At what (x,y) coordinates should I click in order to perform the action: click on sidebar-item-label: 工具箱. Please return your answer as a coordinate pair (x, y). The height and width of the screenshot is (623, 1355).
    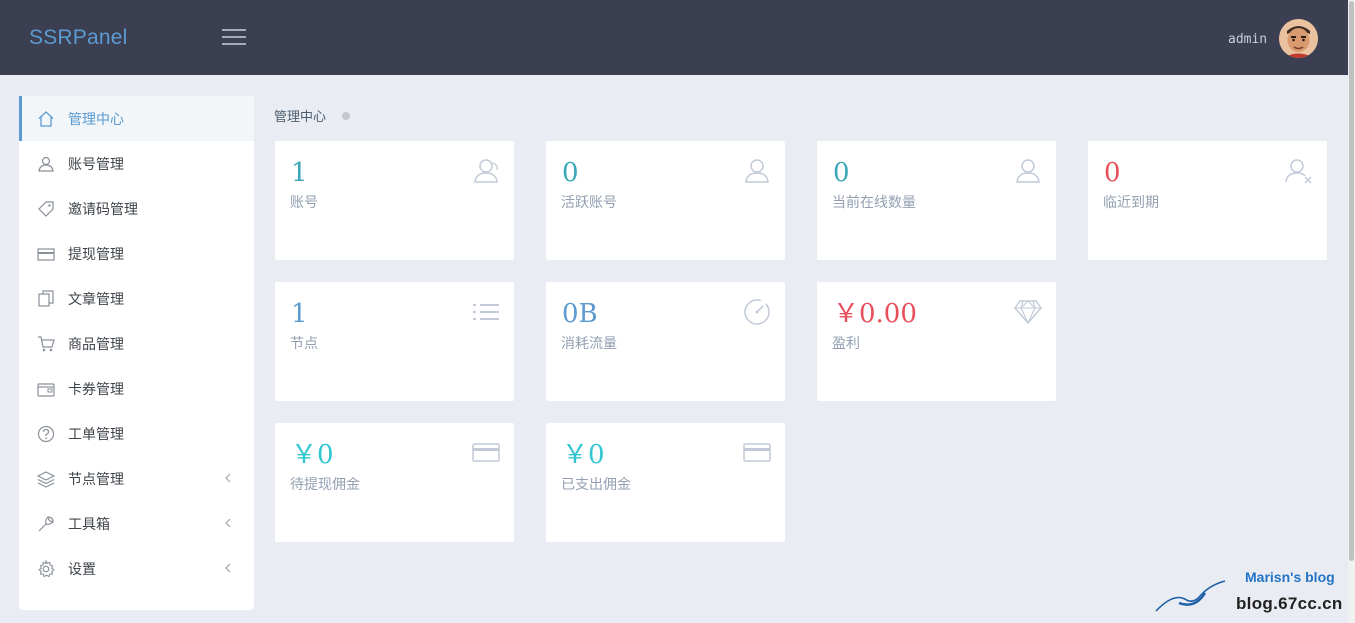
    Looking at the image, I should click on (89, 523).